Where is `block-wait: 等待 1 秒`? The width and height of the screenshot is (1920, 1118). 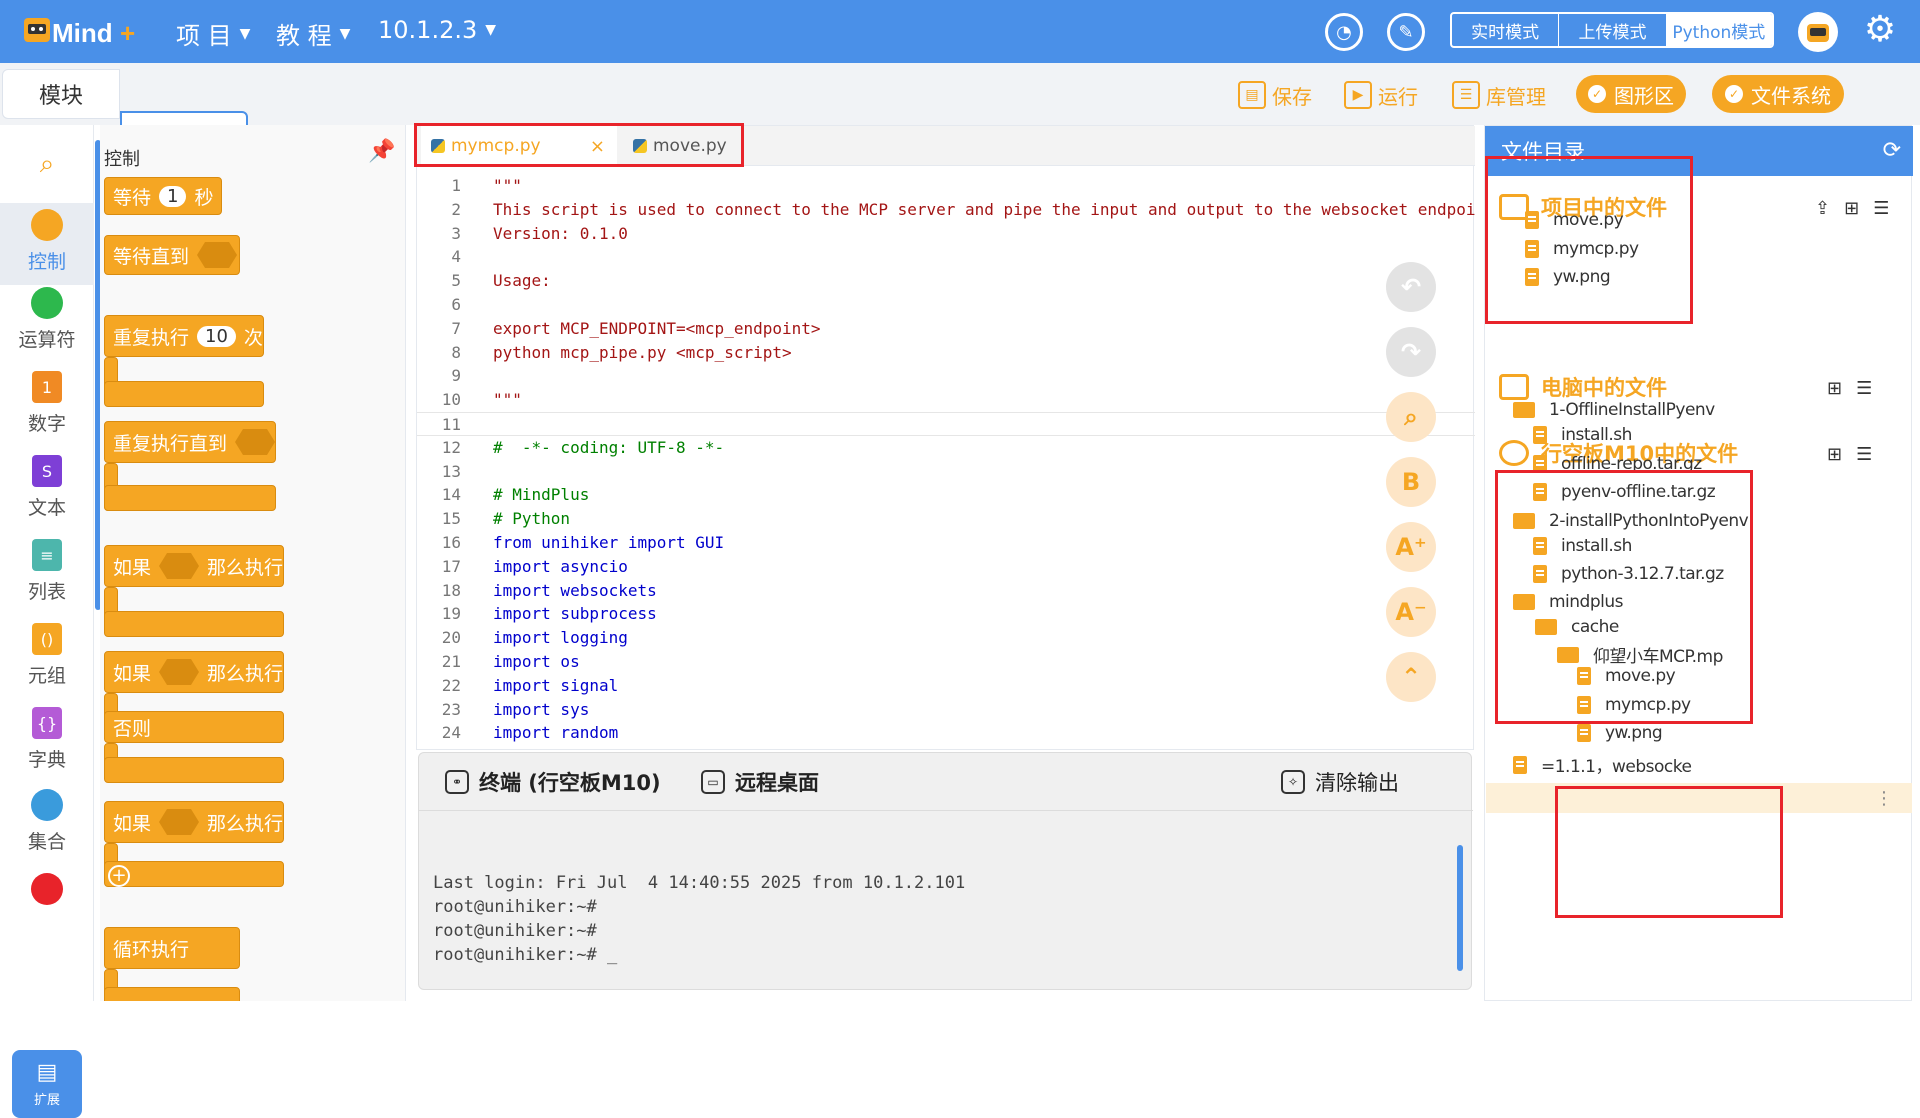
block-wait: 等待 1 秒 is located at coordinates (163, 196).